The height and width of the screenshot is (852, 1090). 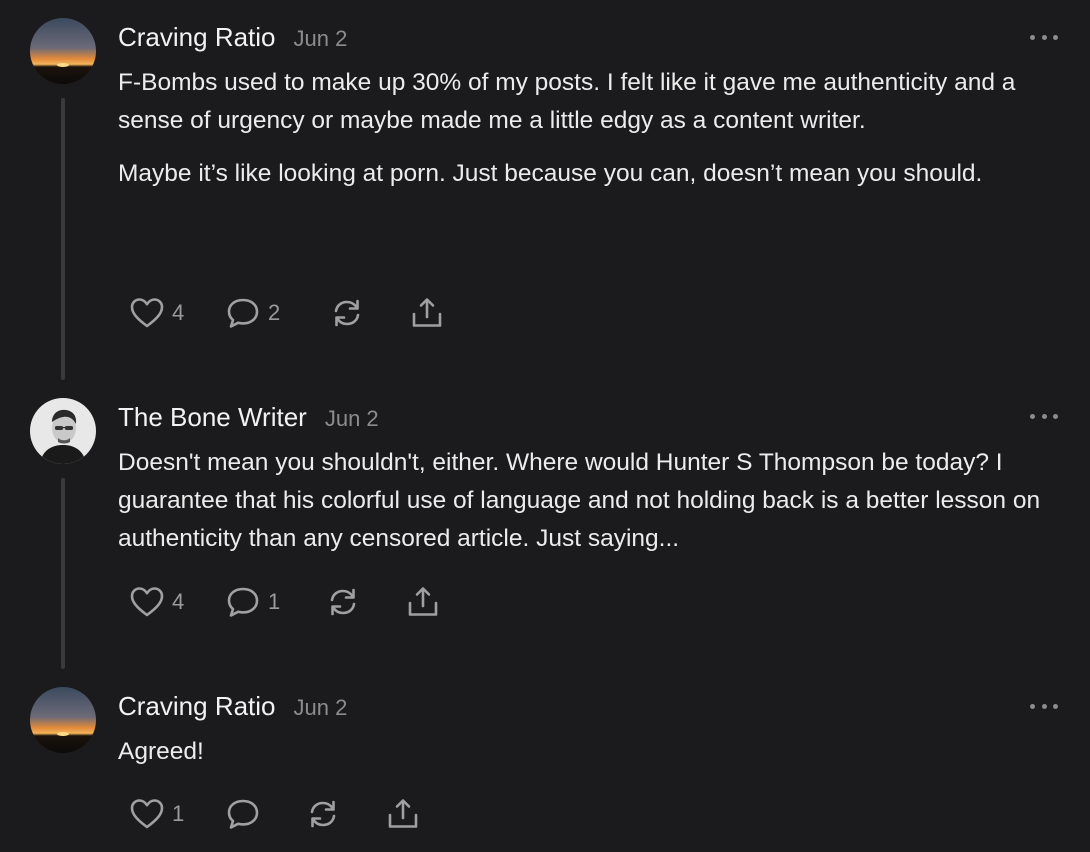 I want to click on reply-count: 1, so click(x=274, y=601).